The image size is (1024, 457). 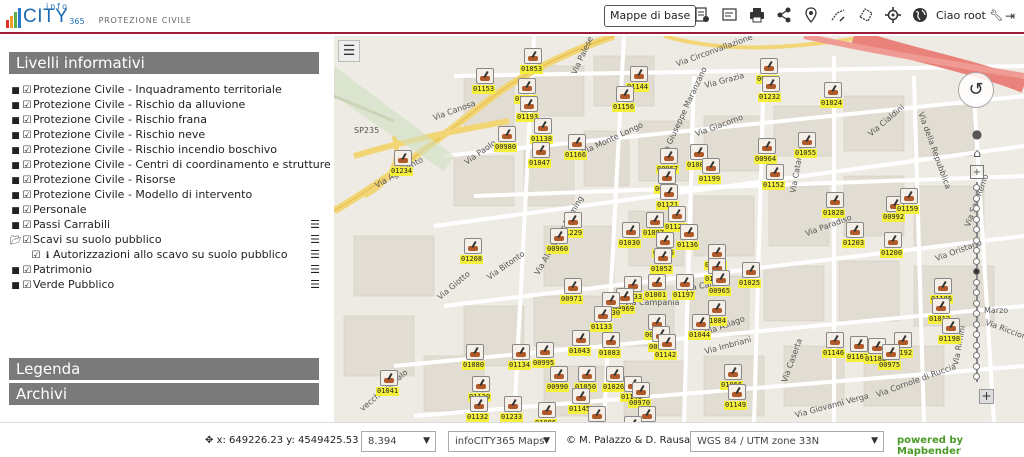 I want to click on layer-item: ■ ☑ Personale, so click(x=166, y=209).